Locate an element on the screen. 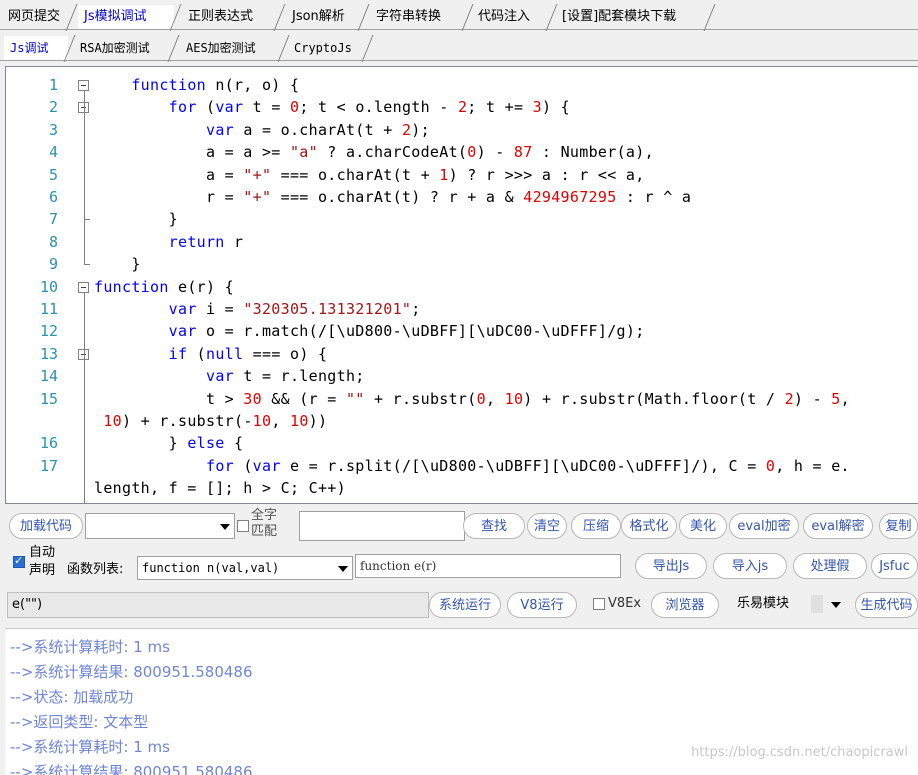  run-system-button: 系统运行 is located at coordinates (465, 605).